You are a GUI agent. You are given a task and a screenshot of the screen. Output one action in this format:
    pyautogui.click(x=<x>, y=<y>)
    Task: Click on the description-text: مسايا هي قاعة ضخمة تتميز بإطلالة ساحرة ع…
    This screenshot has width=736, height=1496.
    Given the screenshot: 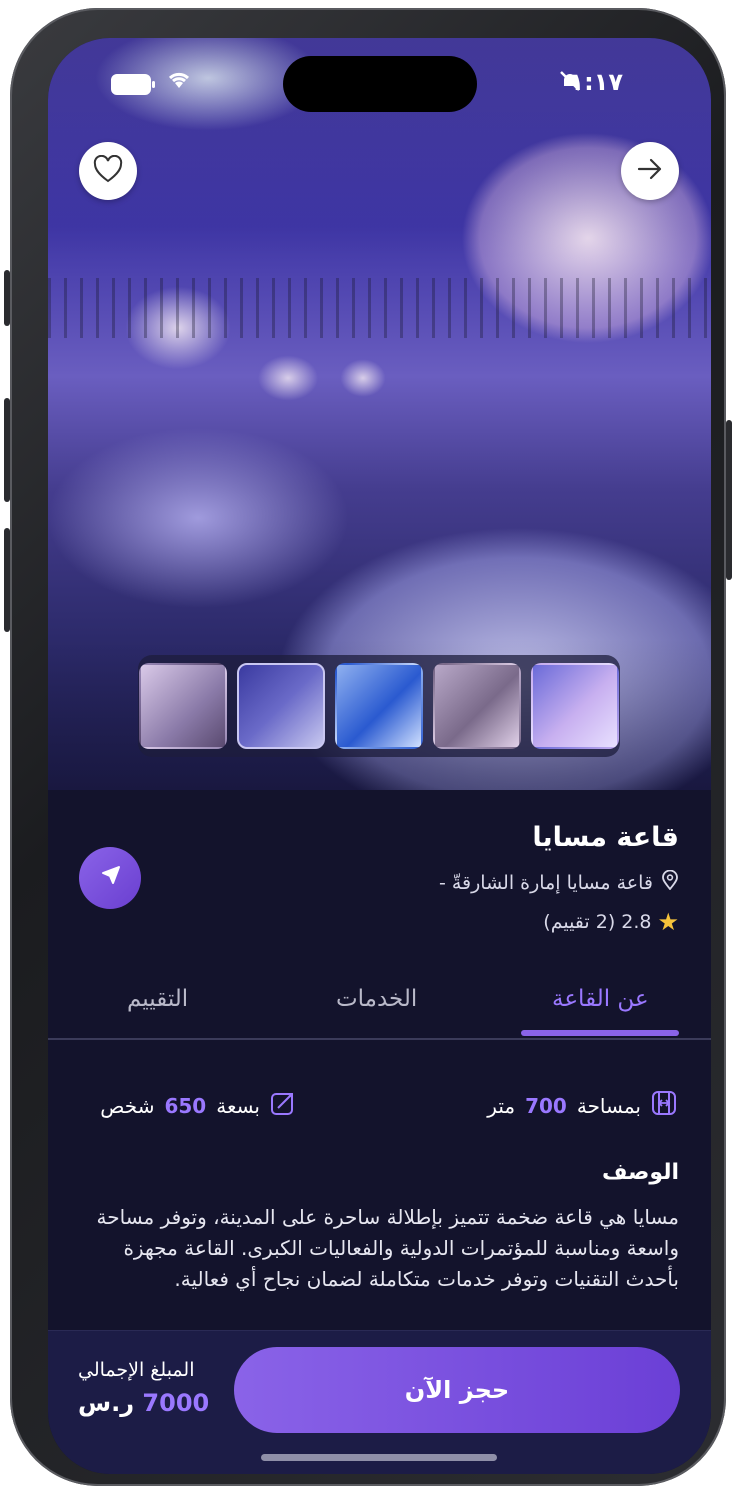 What is the action you would take?
    pyautogui.click(x=387, y=1248)
    